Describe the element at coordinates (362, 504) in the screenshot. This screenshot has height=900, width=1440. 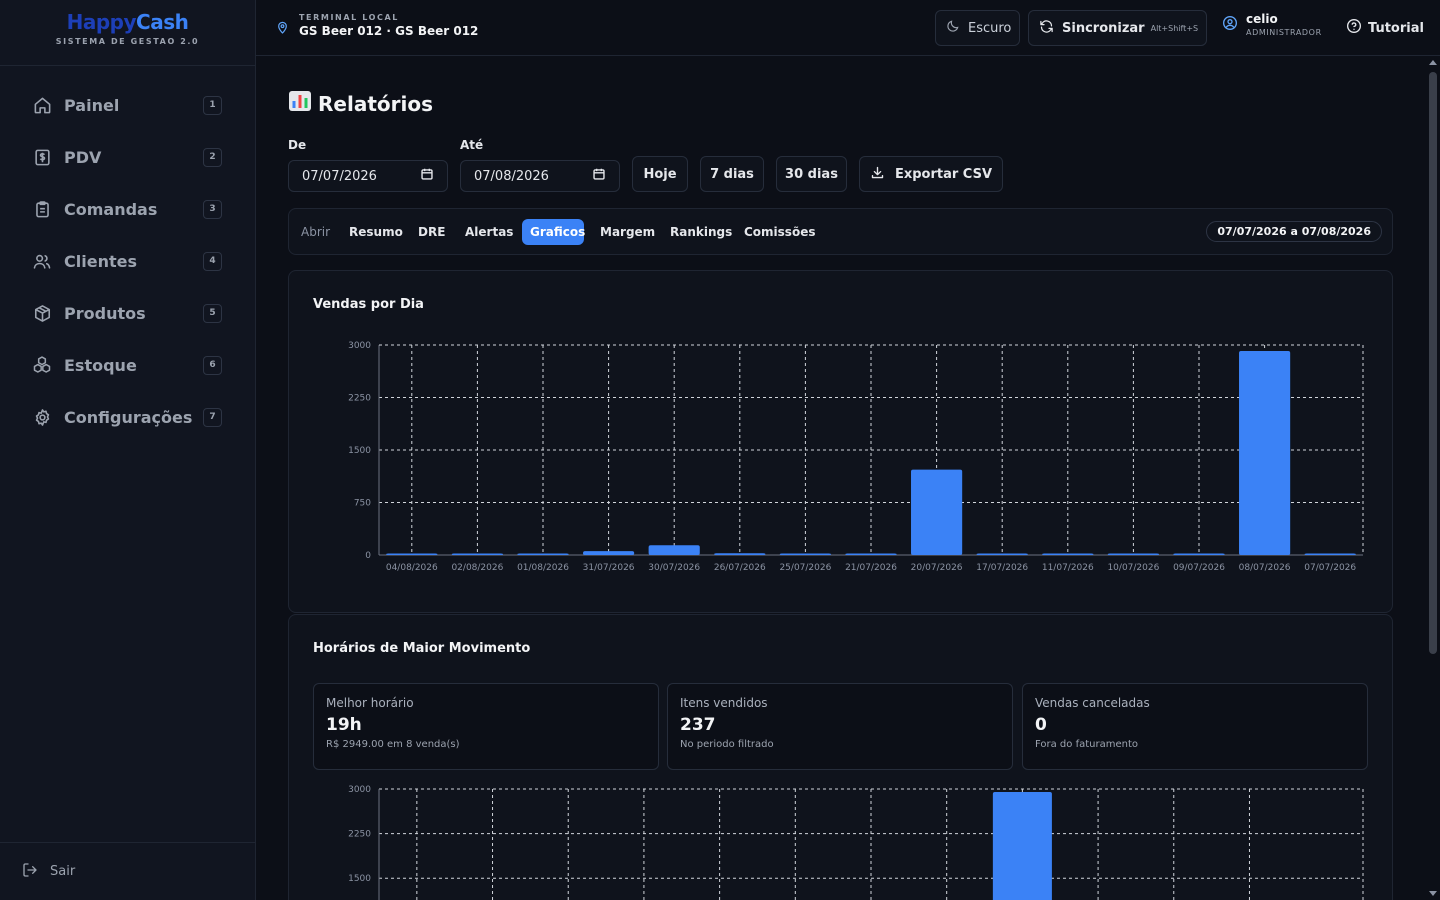
I see `y-tick-label: 750` at that location.